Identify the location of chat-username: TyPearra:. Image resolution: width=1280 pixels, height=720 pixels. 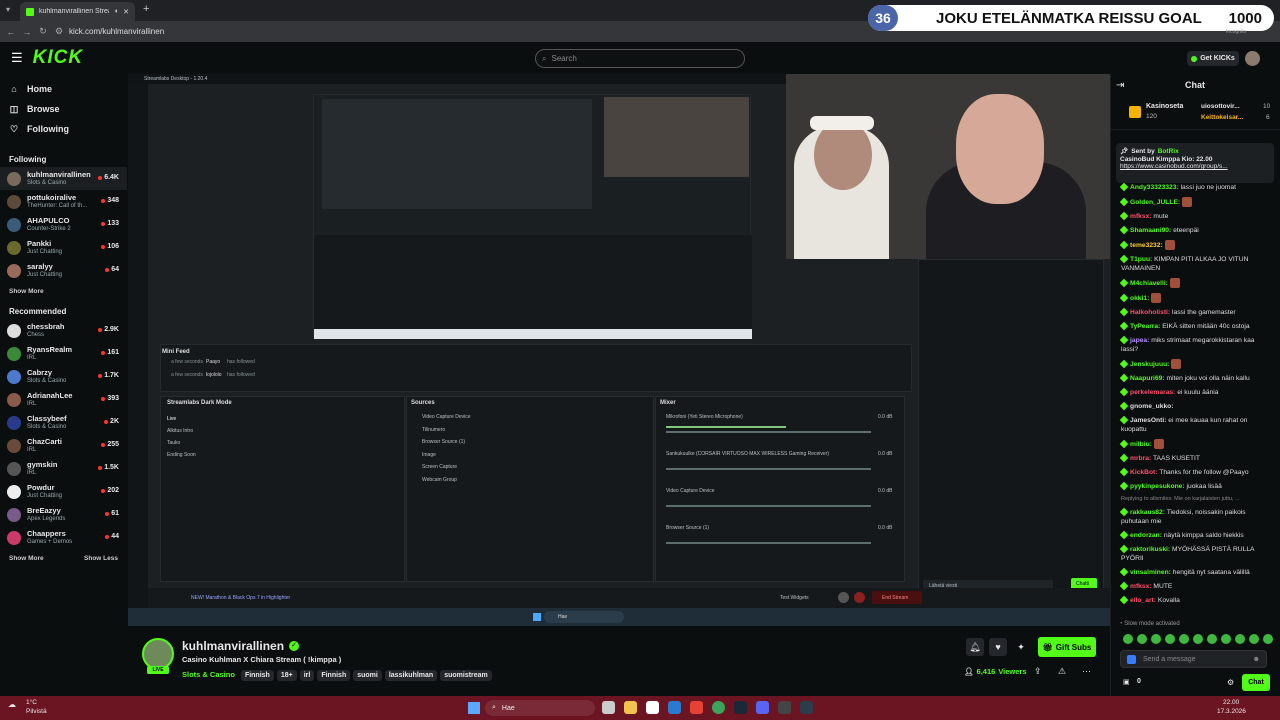
(1145, 326).